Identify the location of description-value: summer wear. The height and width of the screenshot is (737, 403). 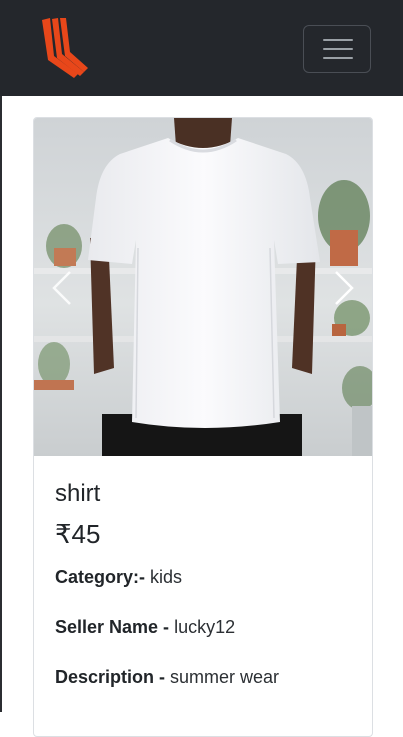
(225, 677).